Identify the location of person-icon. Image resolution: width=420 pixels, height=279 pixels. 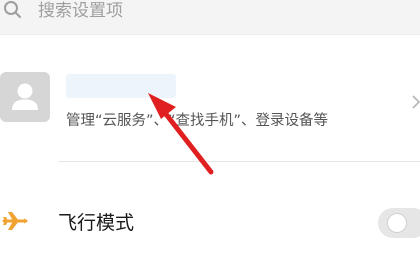
(25, 96).